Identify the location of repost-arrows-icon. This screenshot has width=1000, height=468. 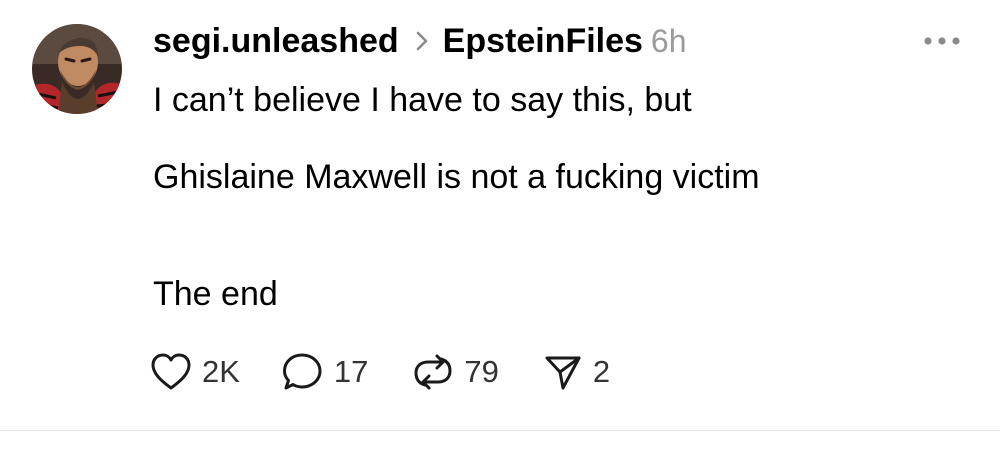
(433, 372).